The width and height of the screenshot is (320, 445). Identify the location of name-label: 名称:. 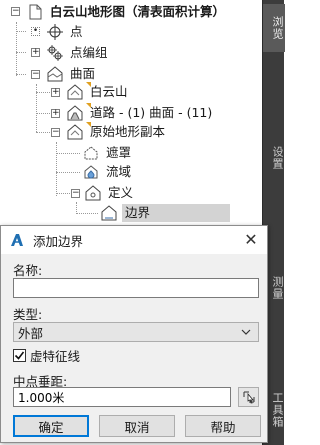
(28, 270).